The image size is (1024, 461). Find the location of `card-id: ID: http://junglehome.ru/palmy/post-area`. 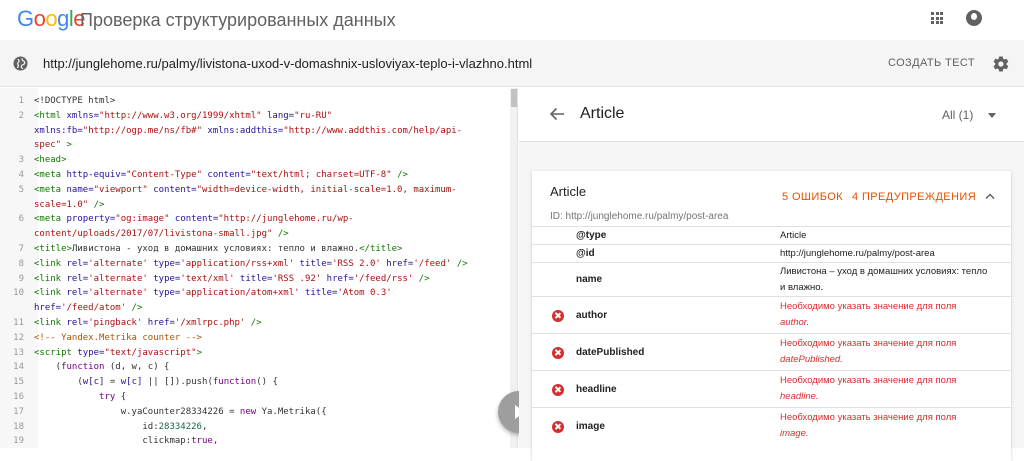

card-id: ID: http://junglehome.ru/palmy/post-area is located at coordinates (639, 216).